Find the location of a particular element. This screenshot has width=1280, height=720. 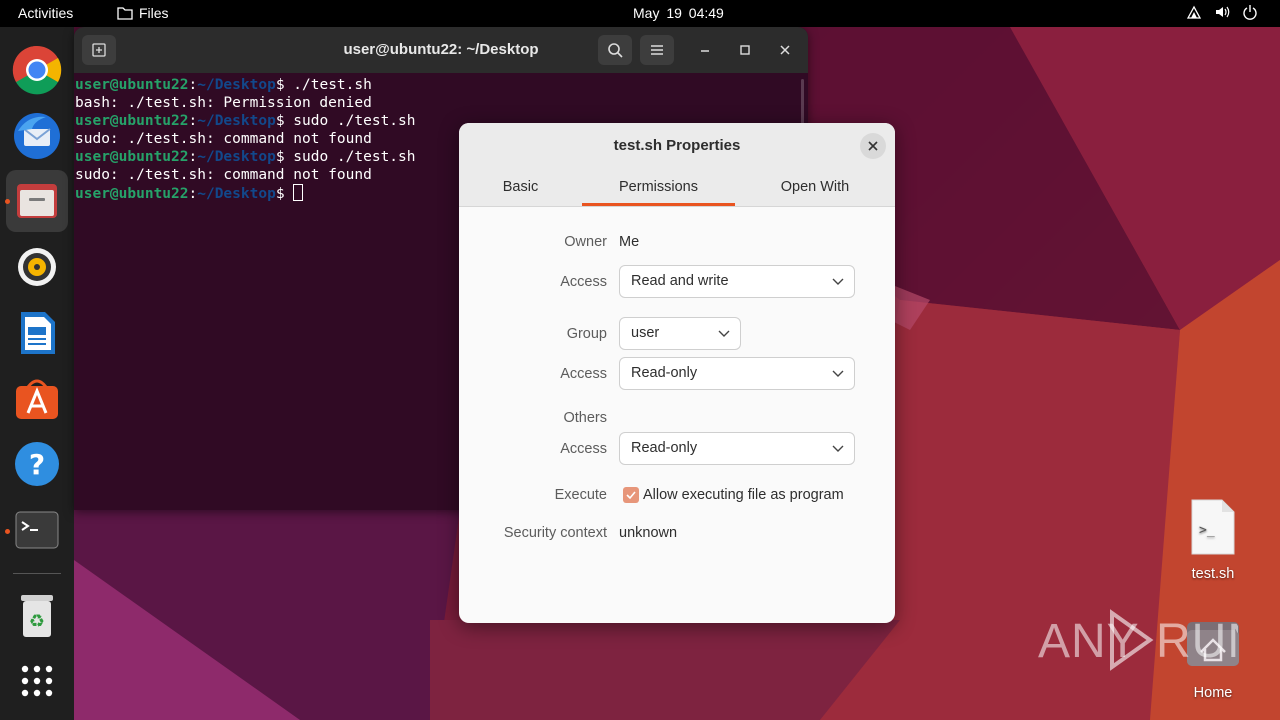

group-value: user is located at coordinates (645, 333).